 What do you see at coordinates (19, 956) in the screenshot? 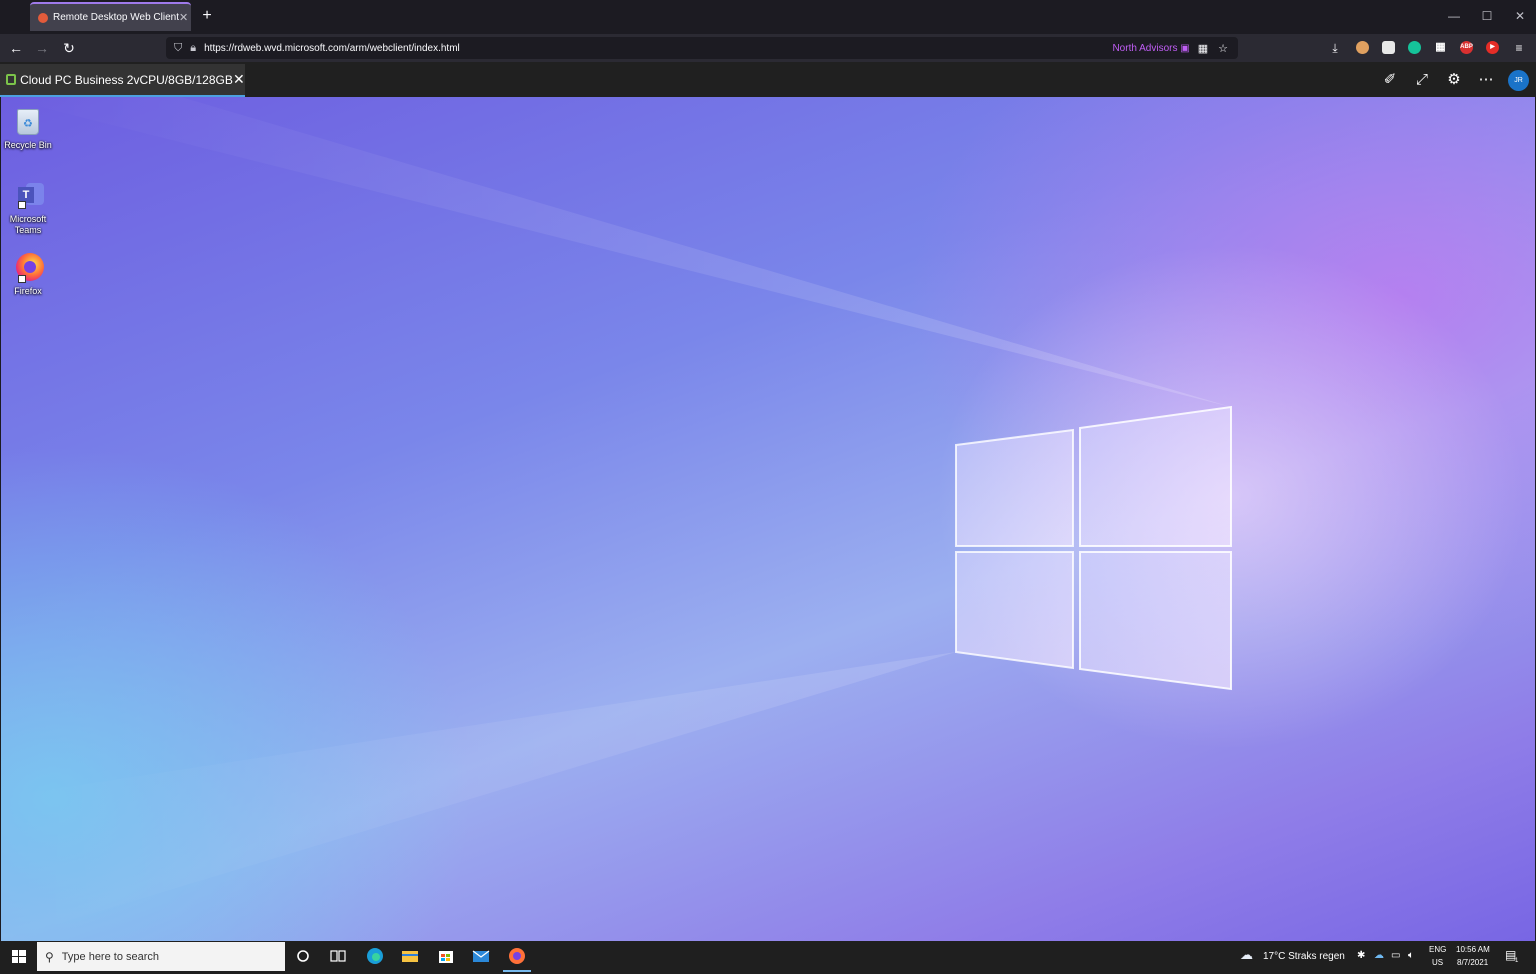
I see `start-windows-icon` at bounding box center [19, 956].